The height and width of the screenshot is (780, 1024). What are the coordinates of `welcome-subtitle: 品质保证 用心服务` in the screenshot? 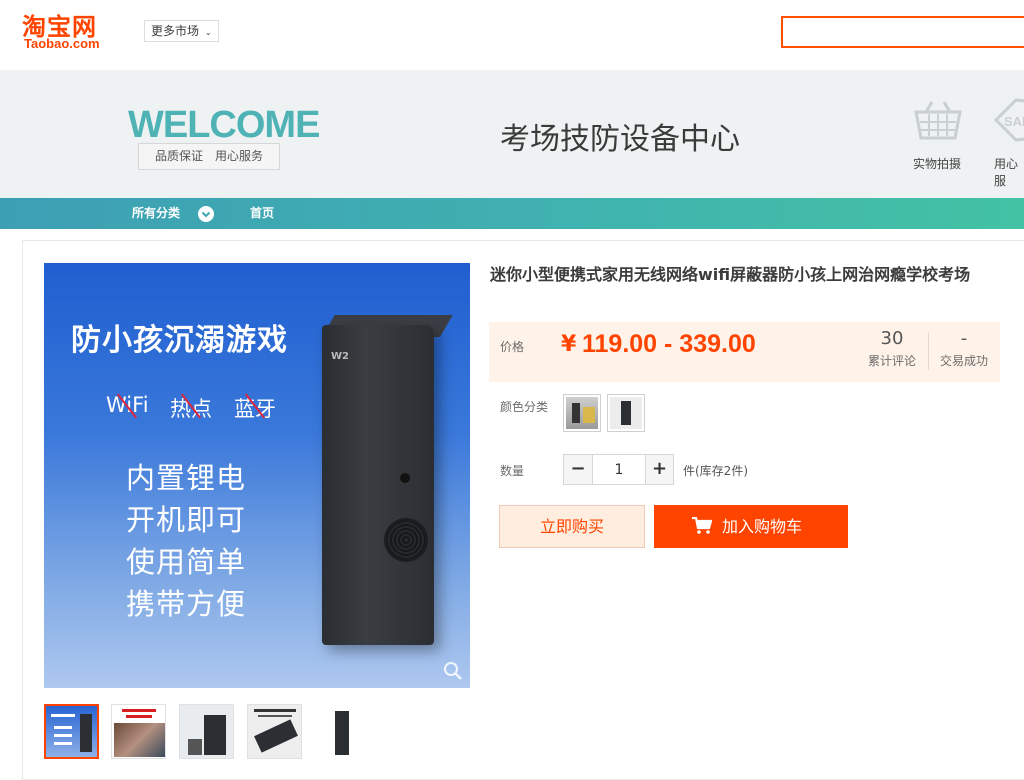 It's located at (209, 156).